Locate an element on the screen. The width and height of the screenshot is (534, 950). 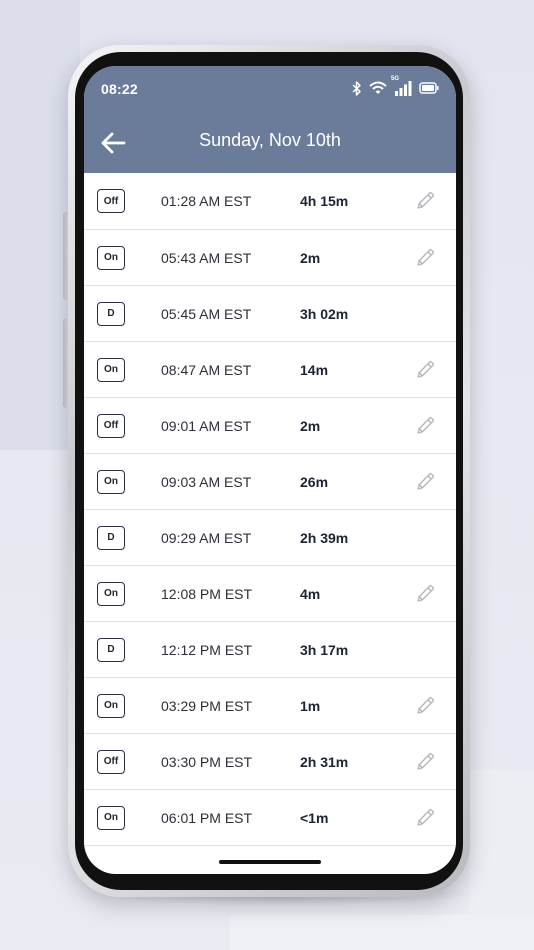
background-panel is located at coordinates (382, 932).